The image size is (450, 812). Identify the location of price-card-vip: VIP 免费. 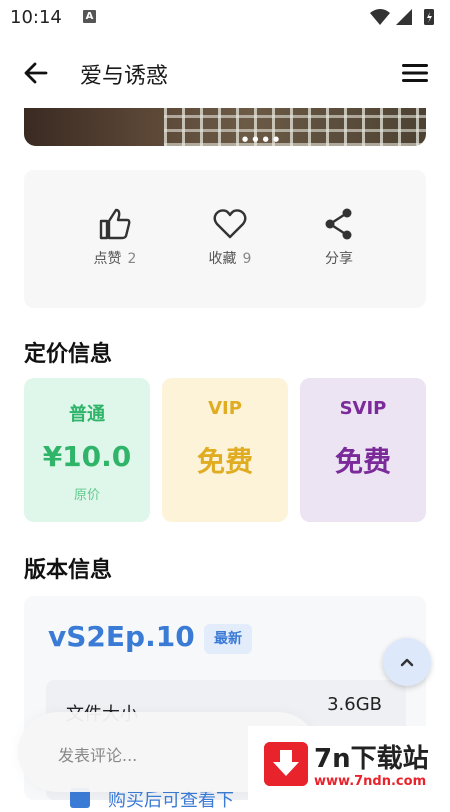
(225, 450).